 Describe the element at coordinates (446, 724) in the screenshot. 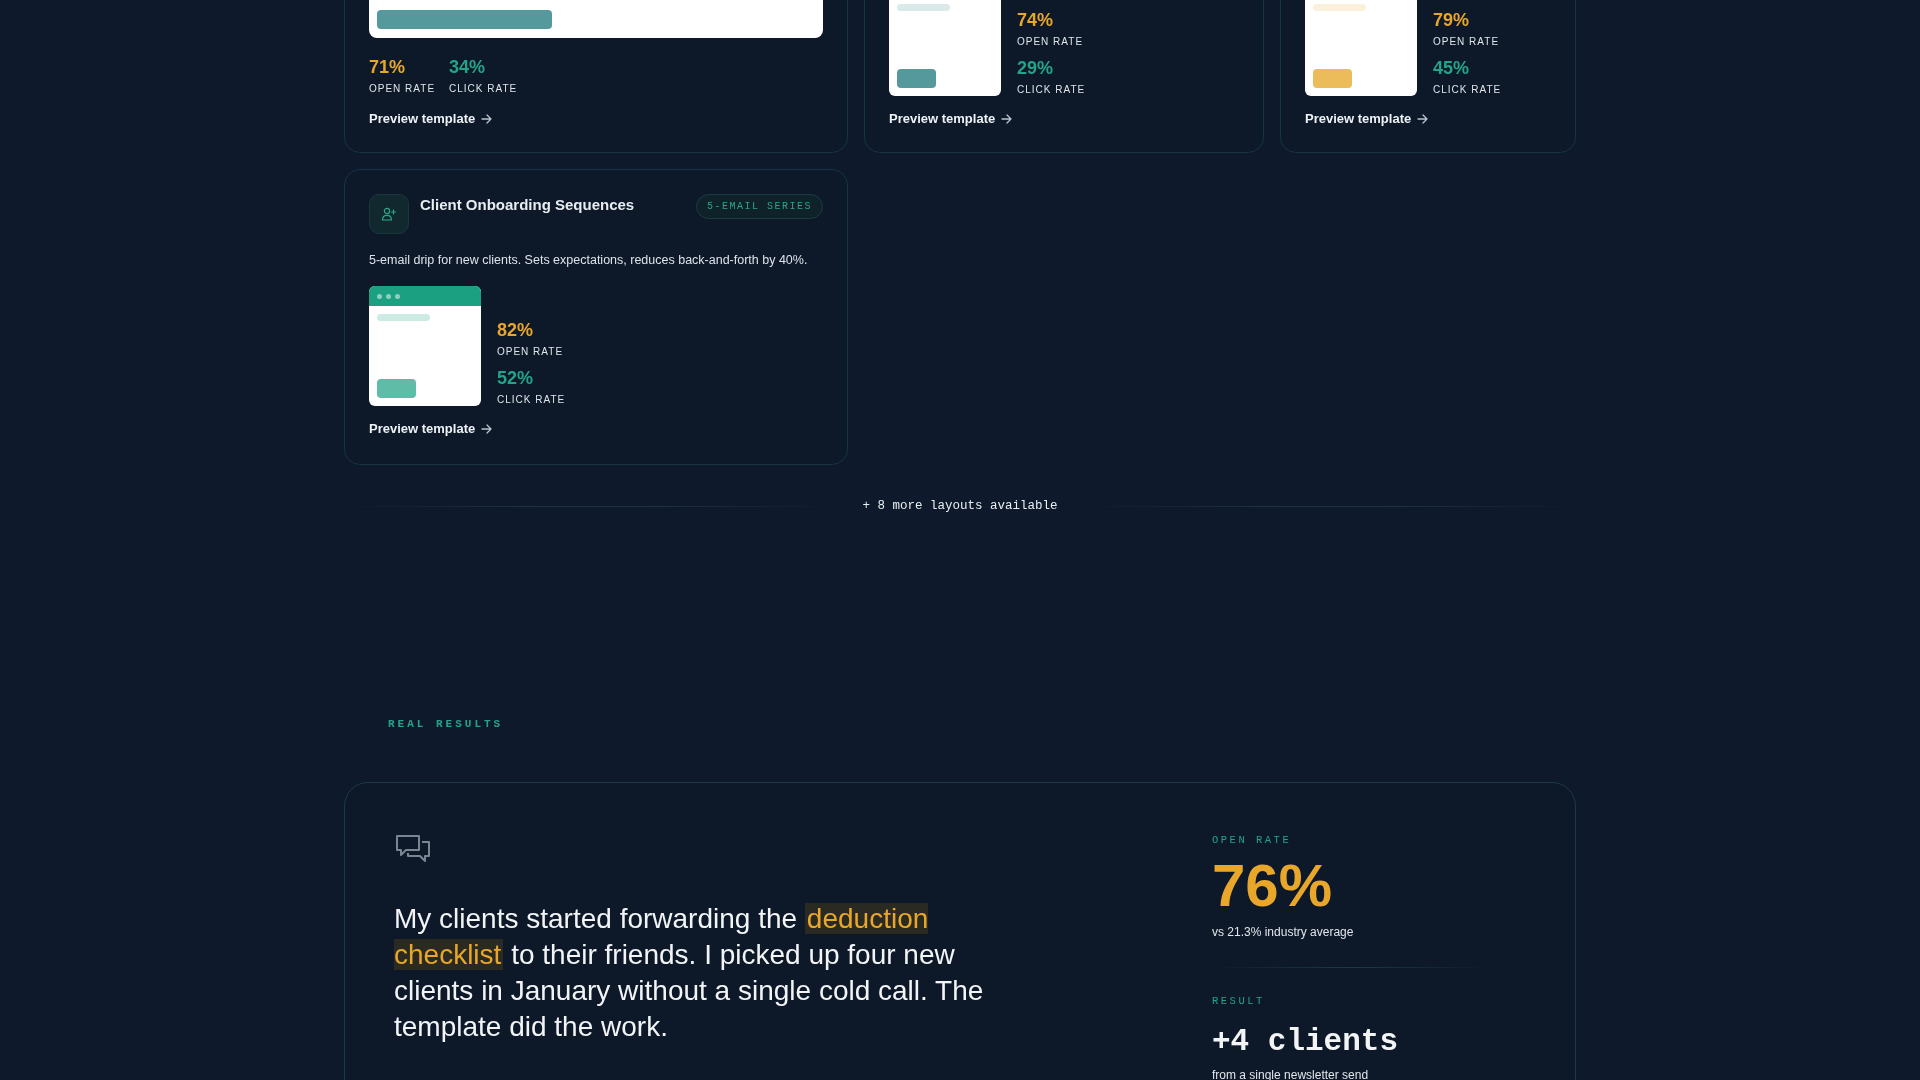

I see `section-label: REAL RESULTS` at that location.